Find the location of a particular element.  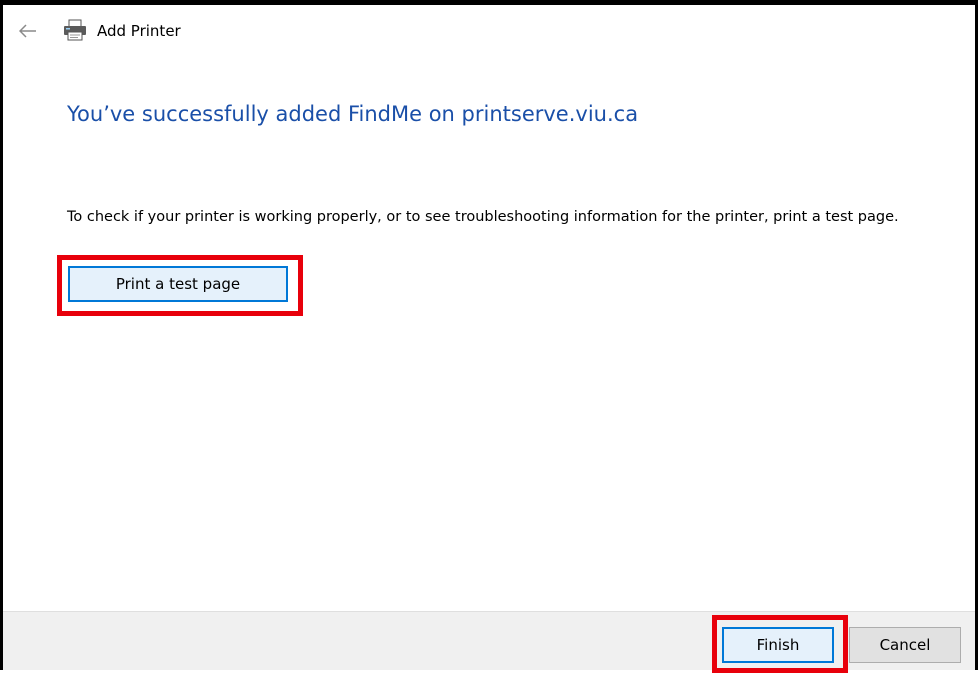

arrow-left-icon is located at coordinates (27, 31).